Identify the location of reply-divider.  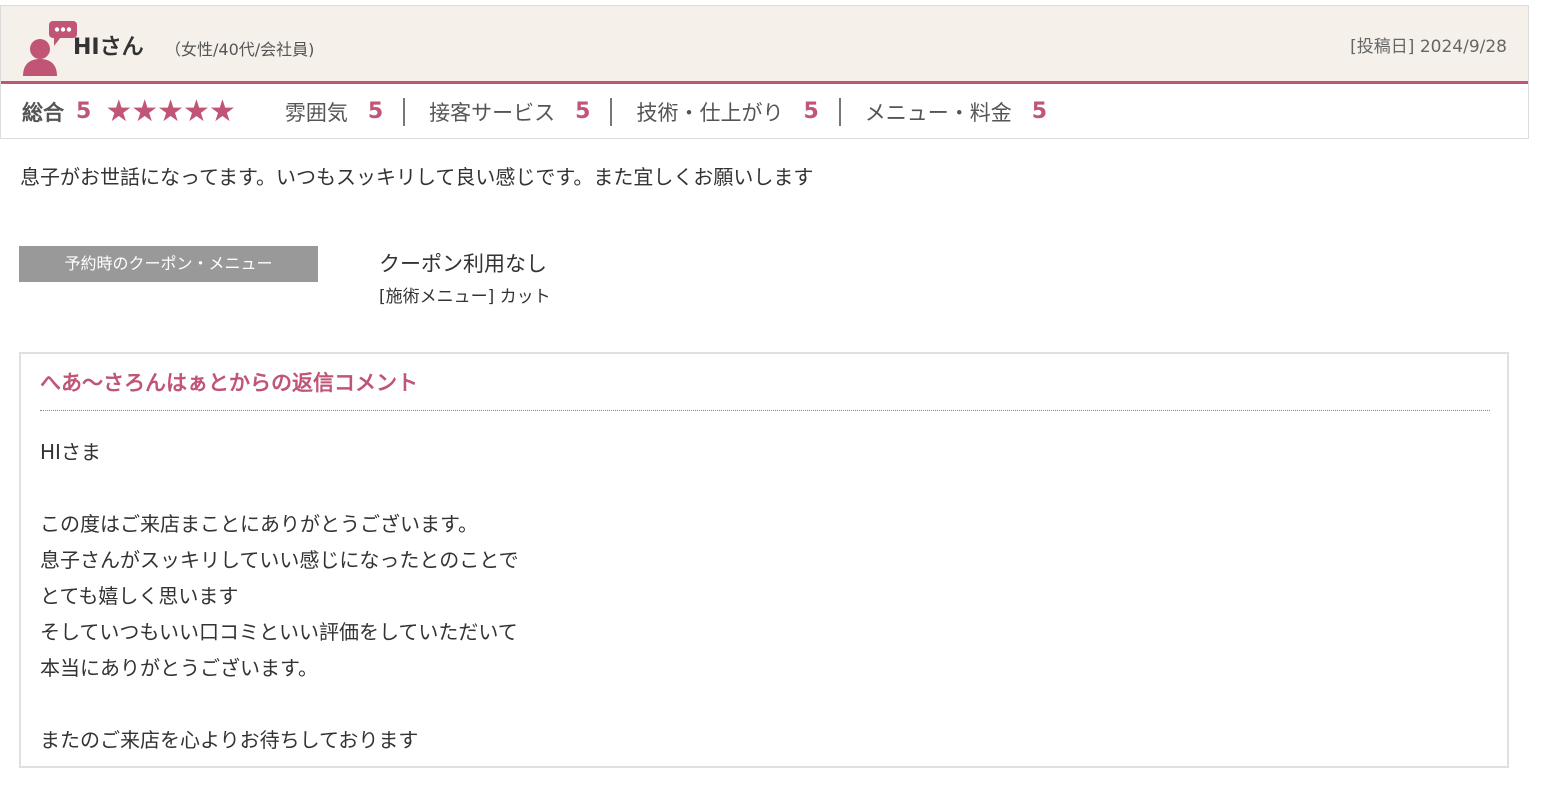
(765, 410).